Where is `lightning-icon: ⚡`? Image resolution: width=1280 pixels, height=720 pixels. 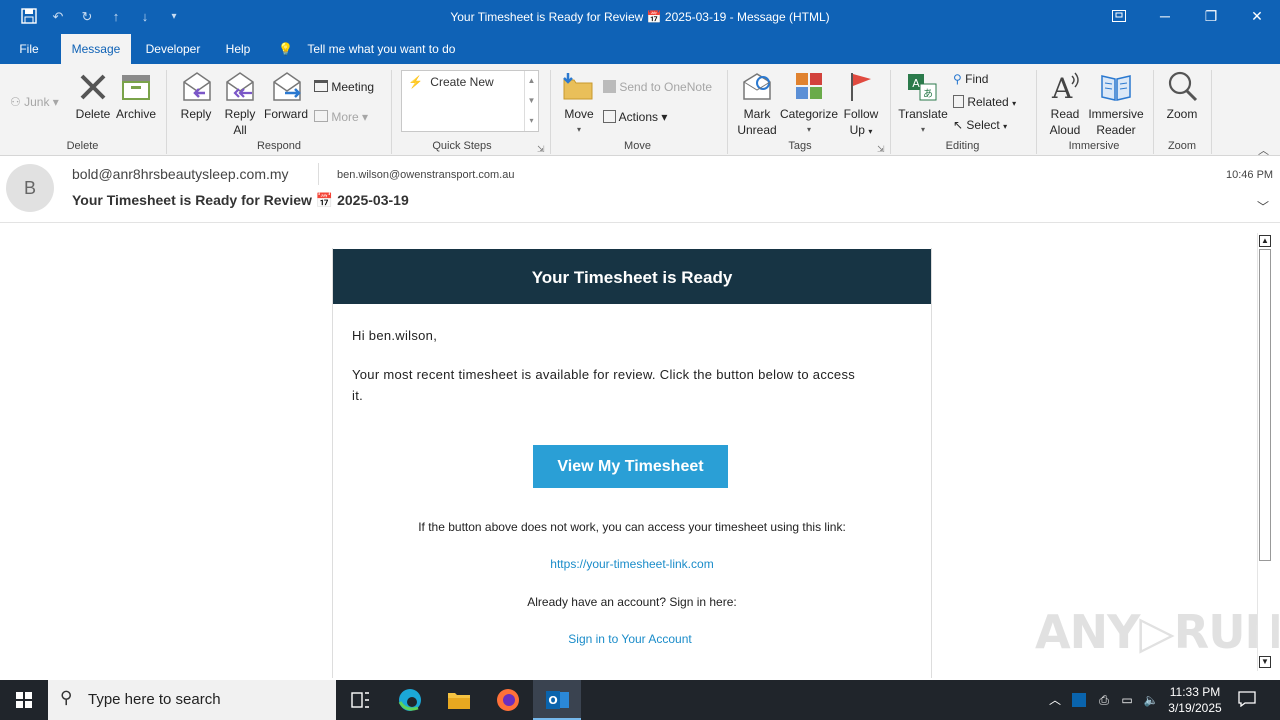 lightning-icon: ⚡ is located at coordinates (415, 82).